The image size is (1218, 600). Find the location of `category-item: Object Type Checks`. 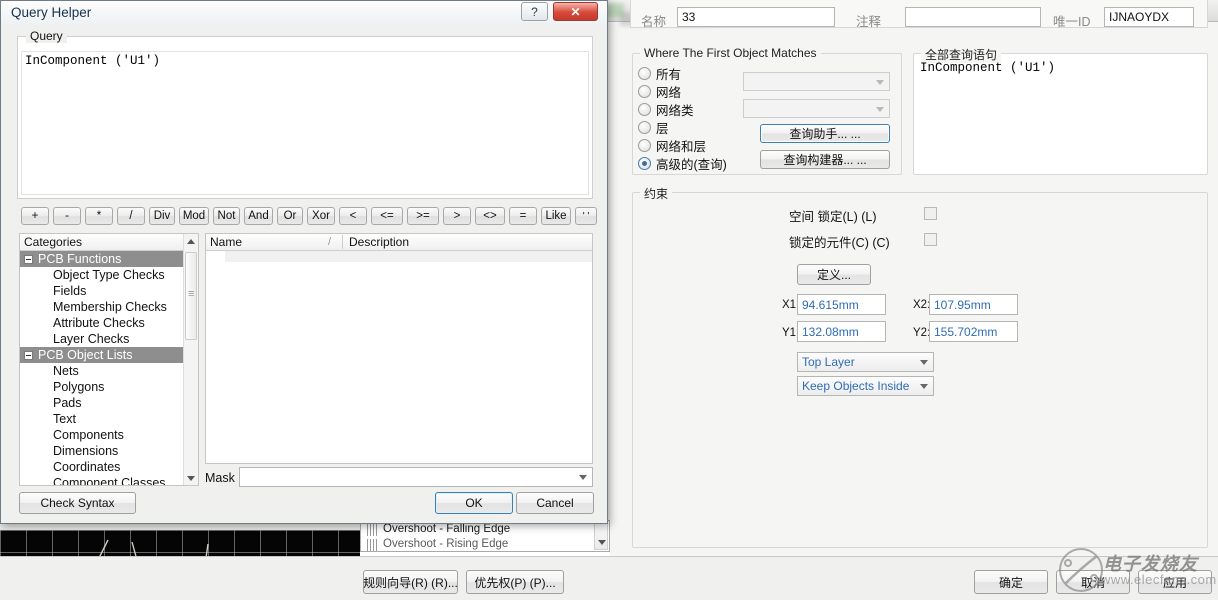

category-item: Object Type Checks is located at coordinates (109, 275).